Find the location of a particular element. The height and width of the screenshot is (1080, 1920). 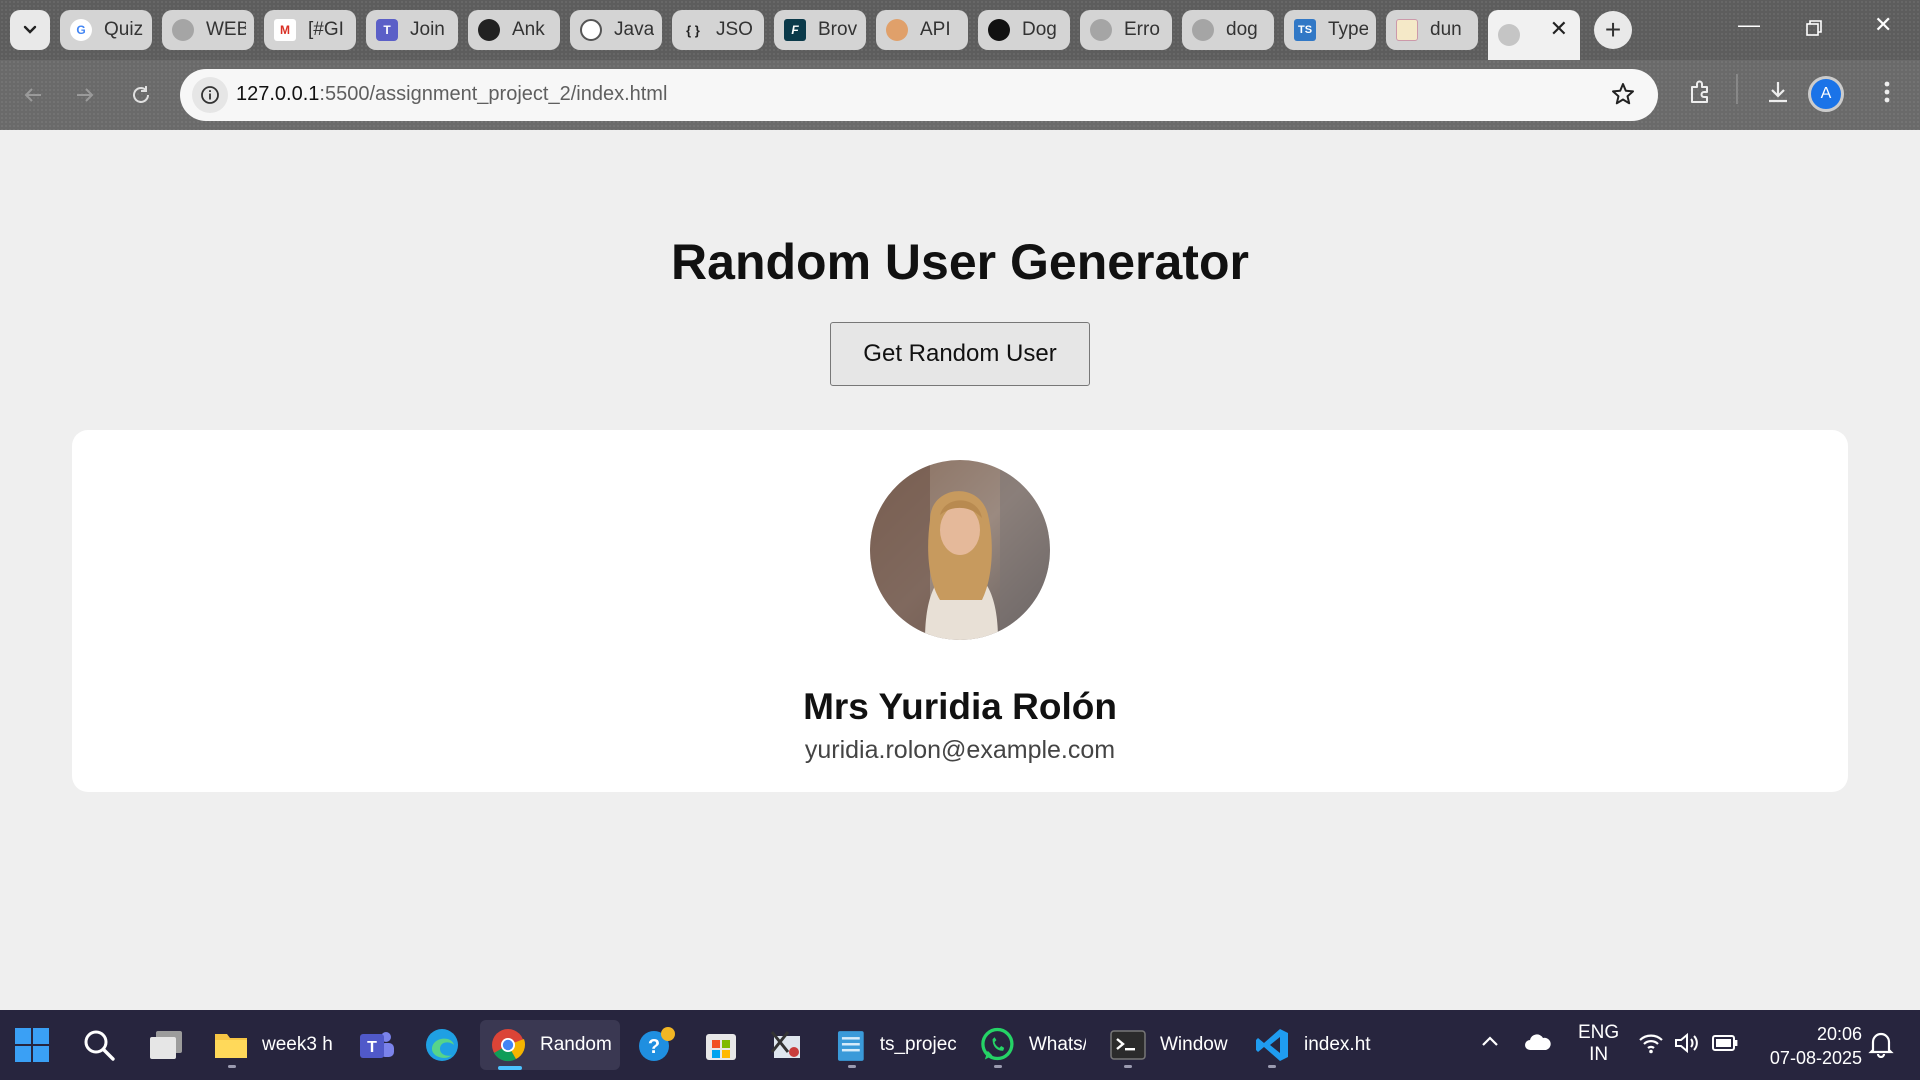

tab-gmail: M [#GI is located at coordinates (310, 30).